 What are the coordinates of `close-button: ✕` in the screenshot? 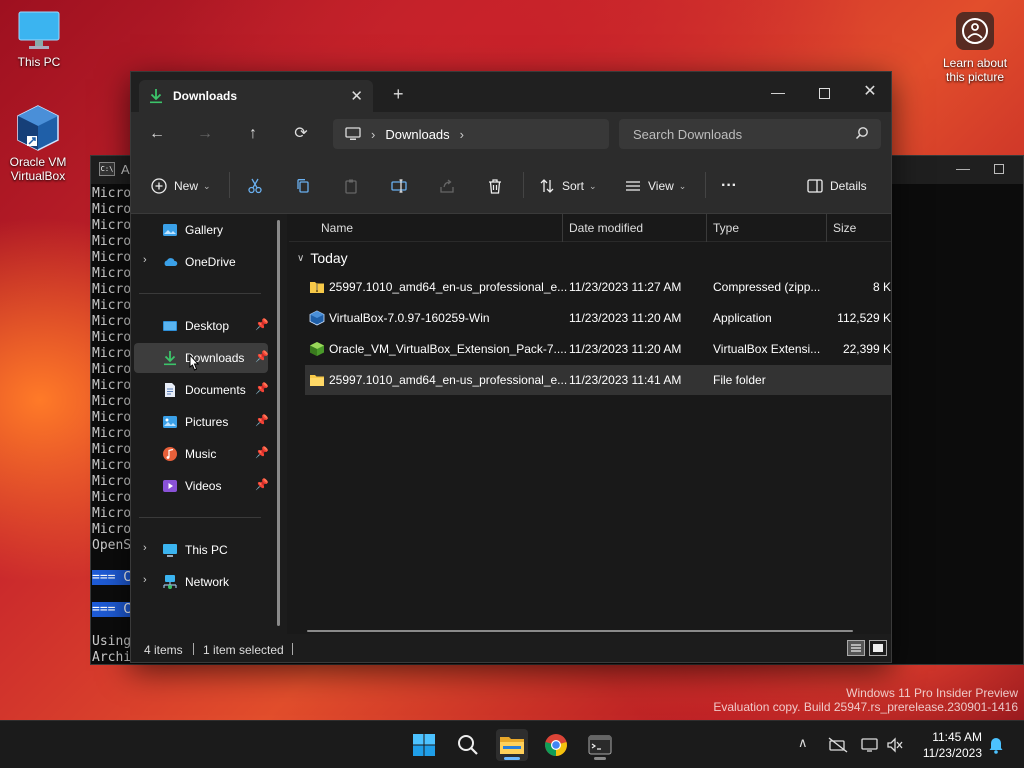 It's located at (870, 92).